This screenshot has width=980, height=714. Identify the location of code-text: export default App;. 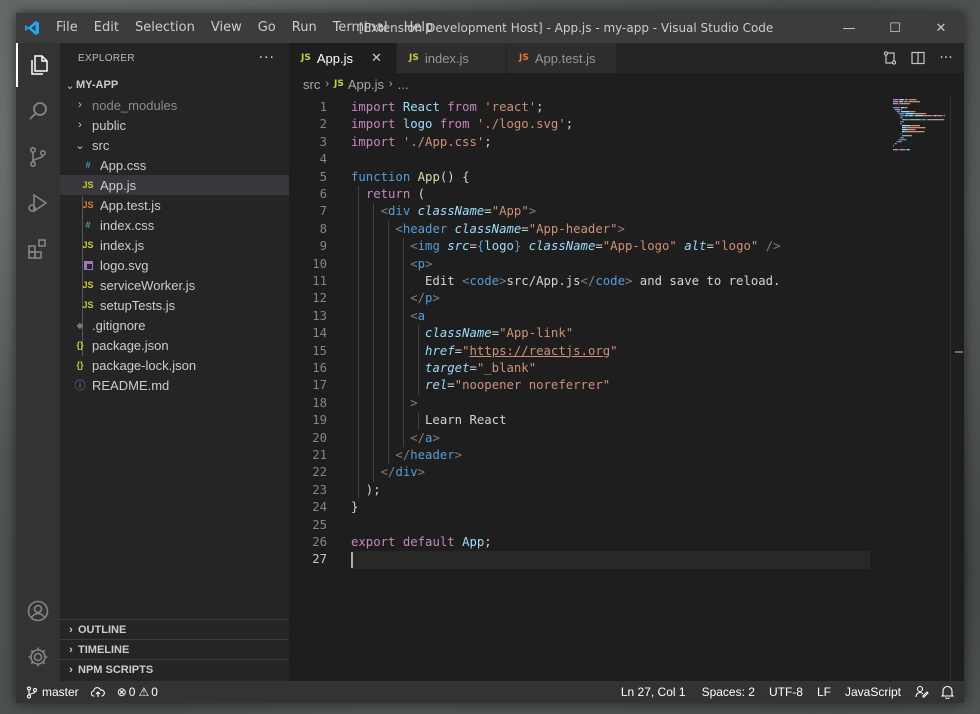
(421, 542).